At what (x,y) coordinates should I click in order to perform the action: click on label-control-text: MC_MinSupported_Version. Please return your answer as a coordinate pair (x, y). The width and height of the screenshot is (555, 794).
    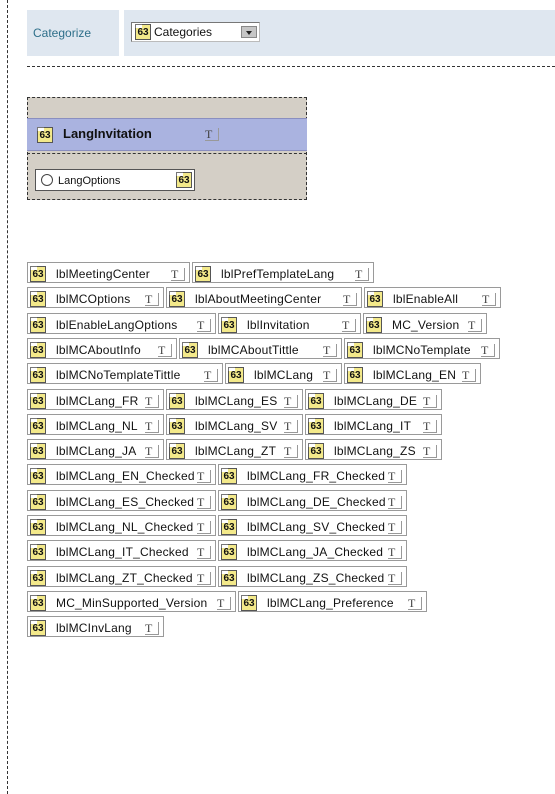
    Looking at the image, I should click on (132, 603).